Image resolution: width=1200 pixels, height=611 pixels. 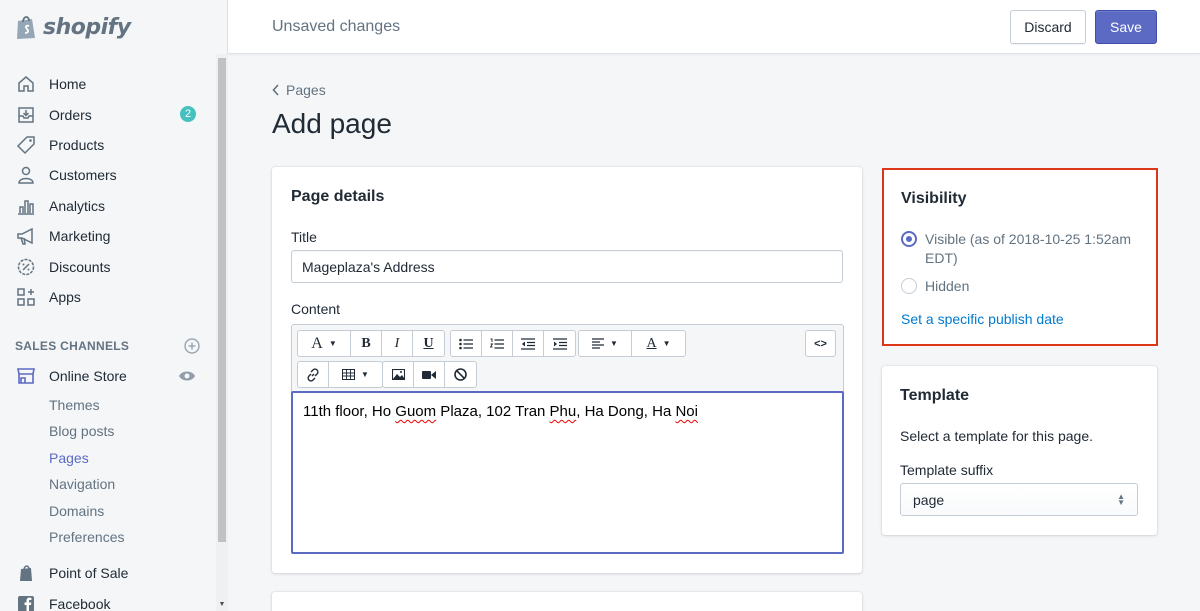 I want to click on insert-video-button, so click(x=429, y=374).